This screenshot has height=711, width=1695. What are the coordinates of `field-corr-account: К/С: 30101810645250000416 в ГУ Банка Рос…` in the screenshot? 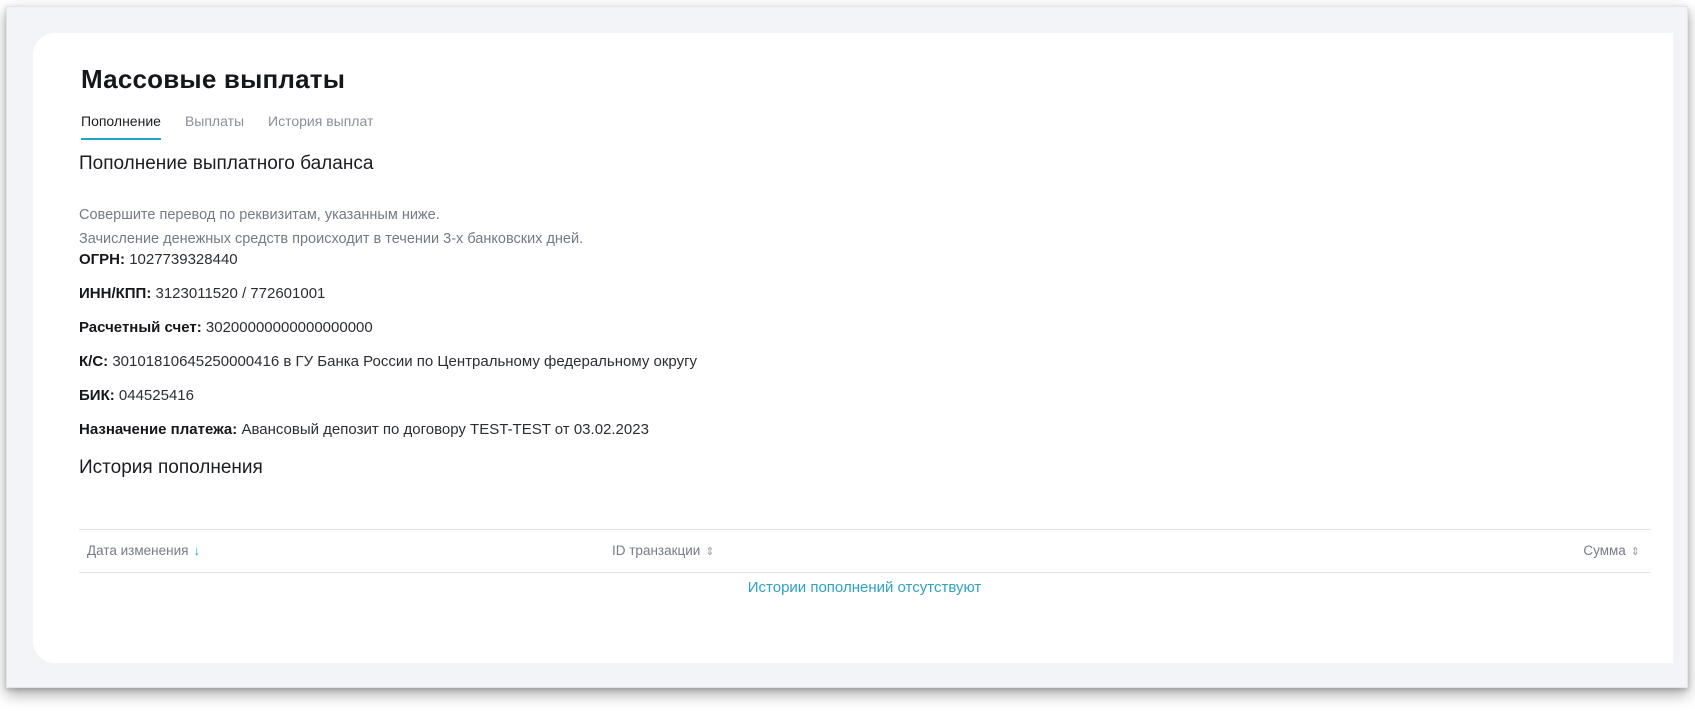 It's located at (388, 361).